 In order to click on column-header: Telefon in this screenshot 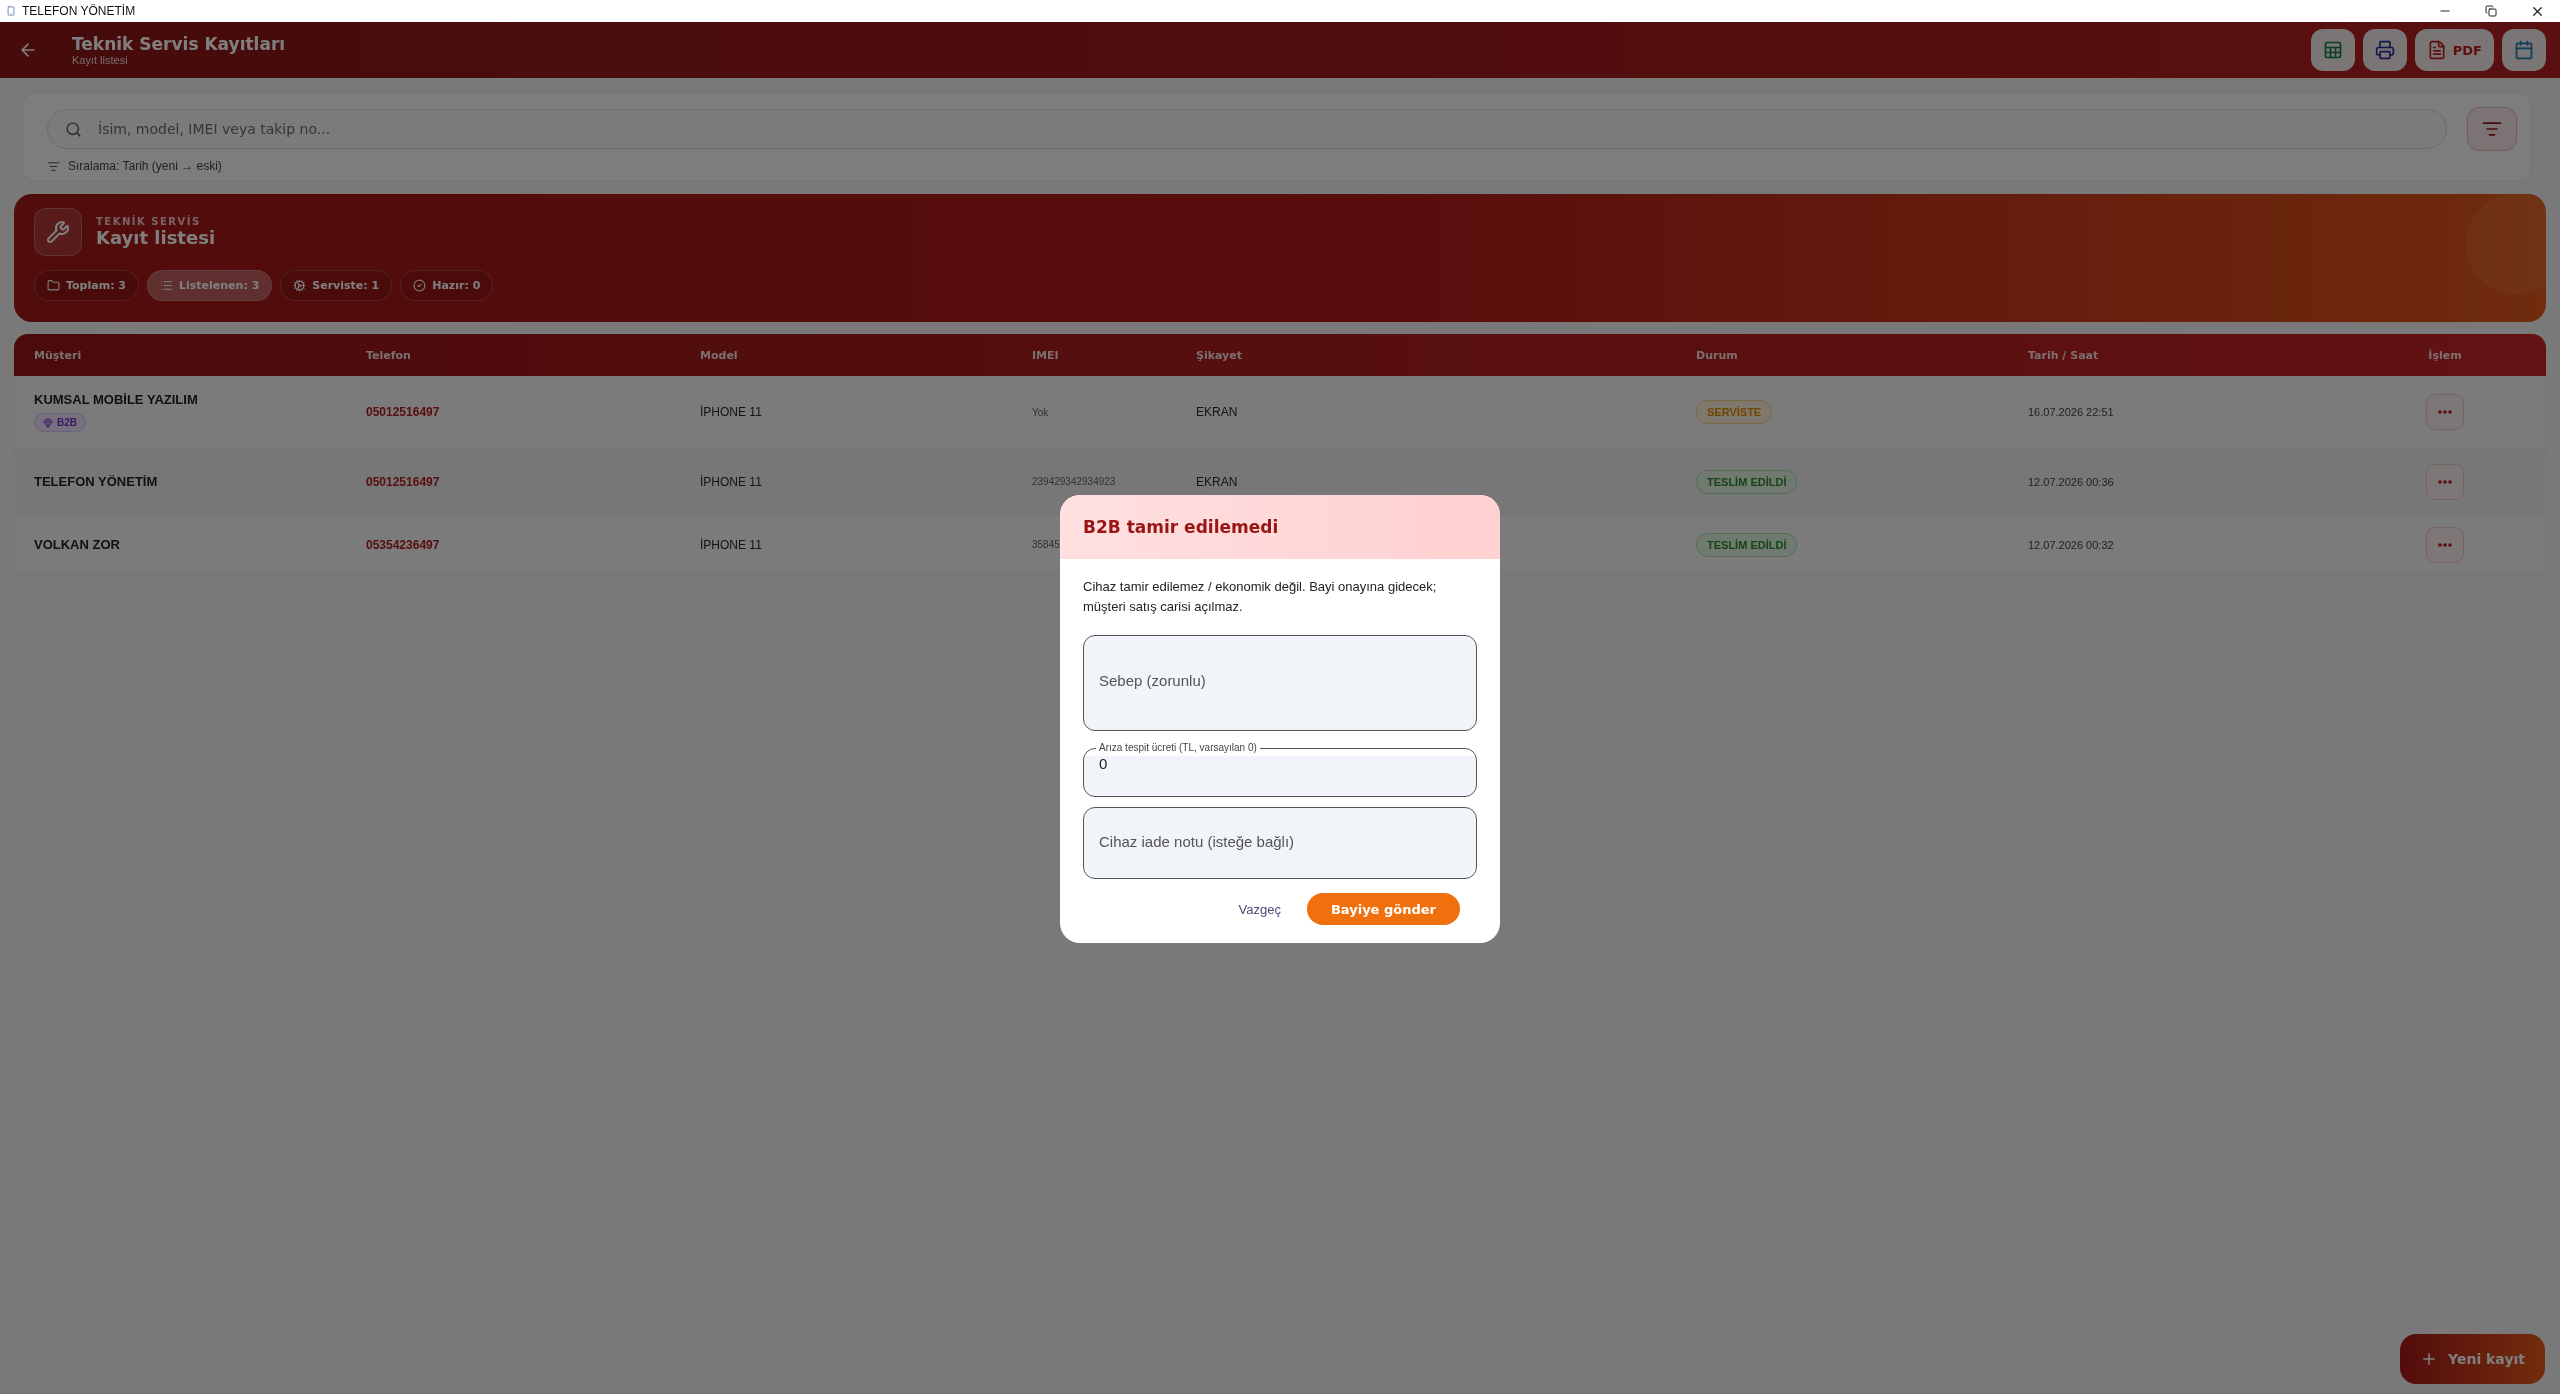, I will do `click(388, 355)`.